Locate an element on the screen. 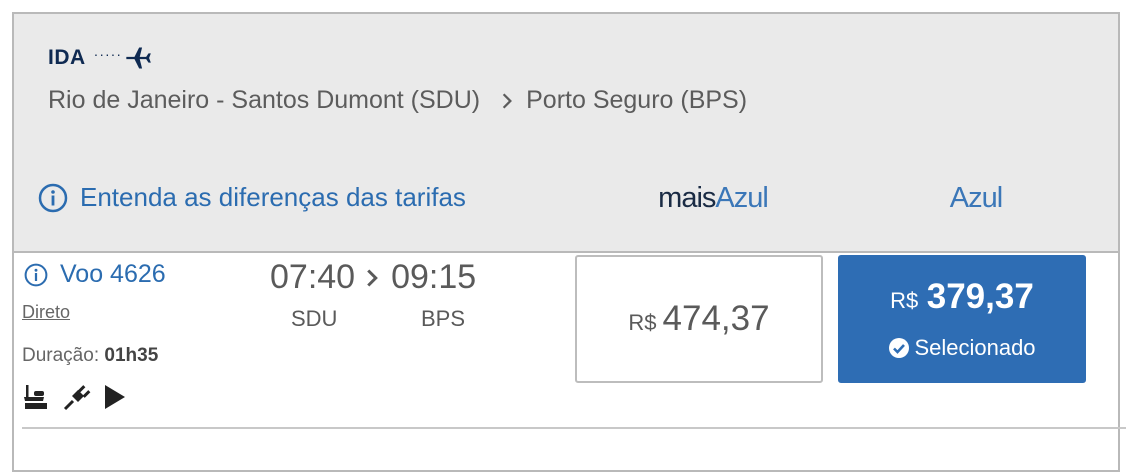 The width and height of the screenshot is (1146, 472). direction-label: IDA is located at coordinates (67, 57).